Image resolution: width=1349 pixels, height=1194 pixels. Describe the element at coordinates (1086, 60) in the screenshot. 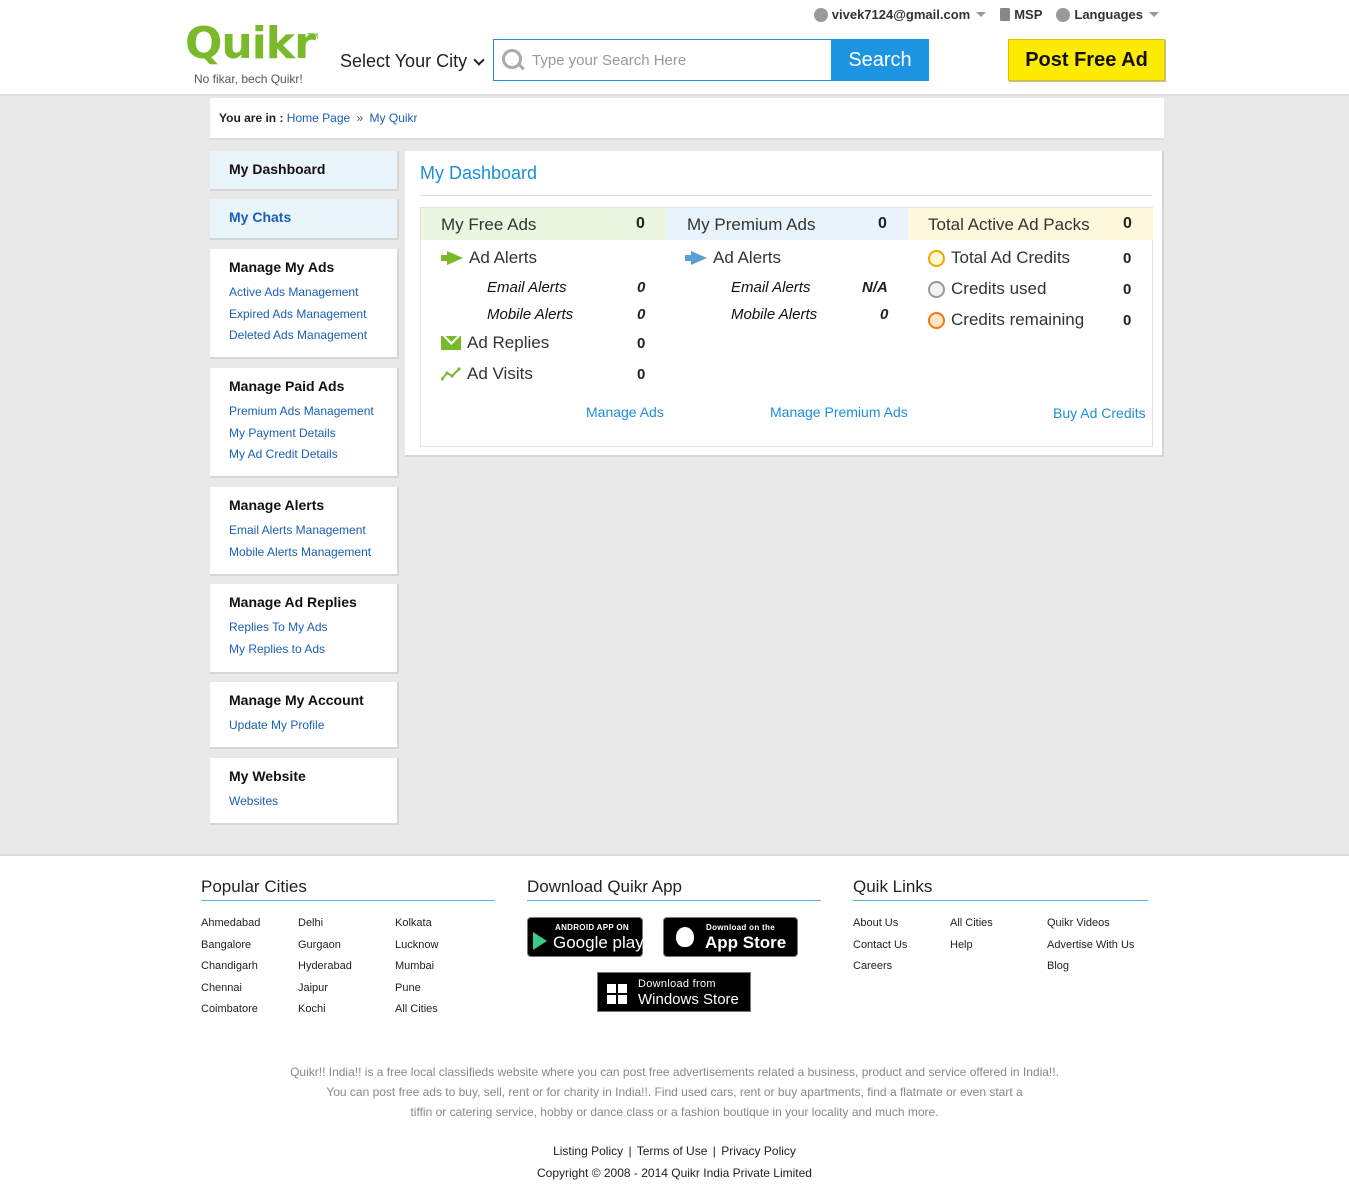

I see `post-free-ad-button: Post Free Ad` at that location.